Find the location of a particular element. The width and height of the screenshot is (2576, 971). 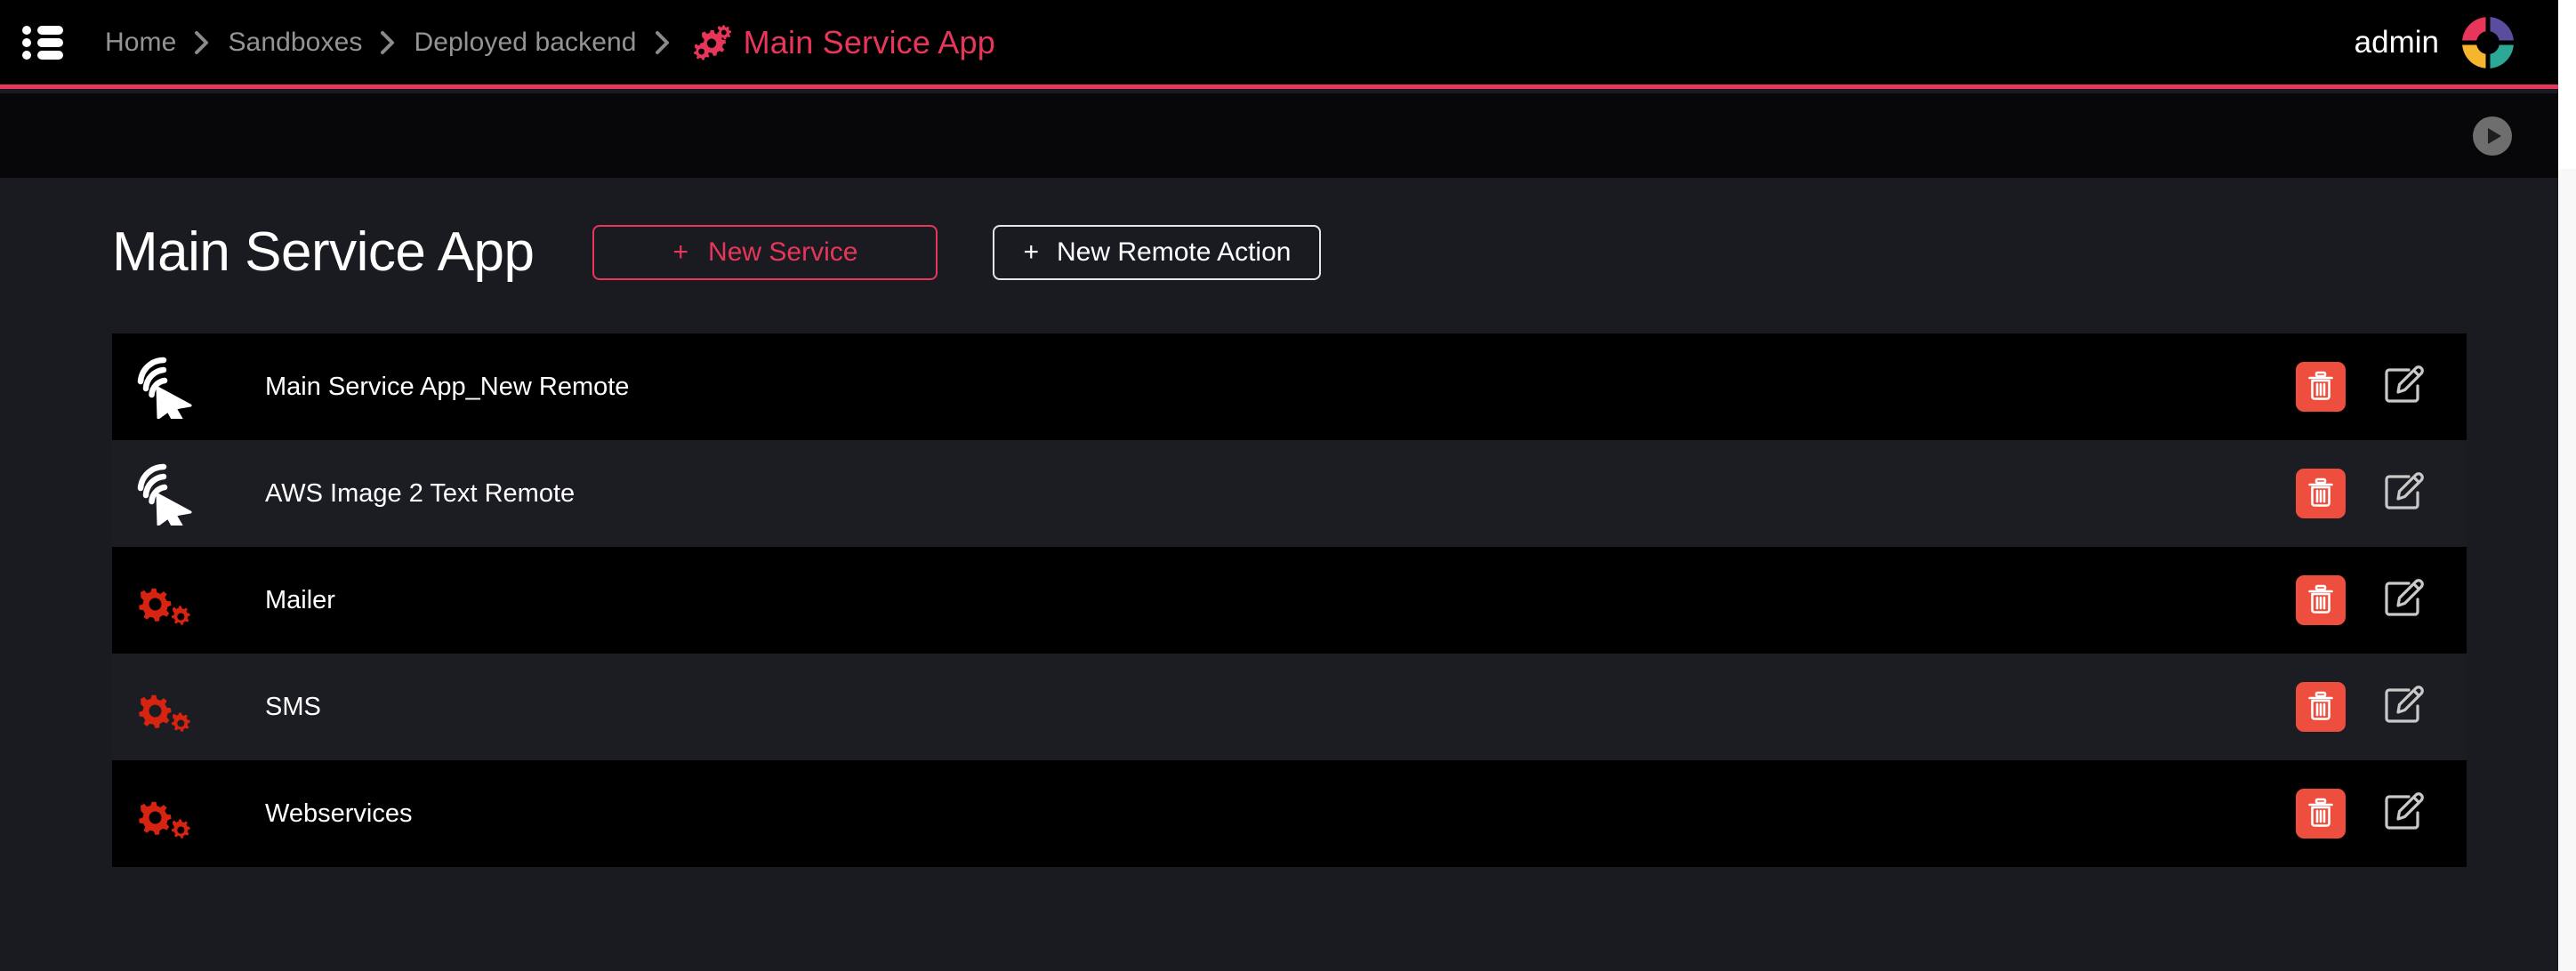

new-service-button: + New Service is located at coordinates (765, 252).